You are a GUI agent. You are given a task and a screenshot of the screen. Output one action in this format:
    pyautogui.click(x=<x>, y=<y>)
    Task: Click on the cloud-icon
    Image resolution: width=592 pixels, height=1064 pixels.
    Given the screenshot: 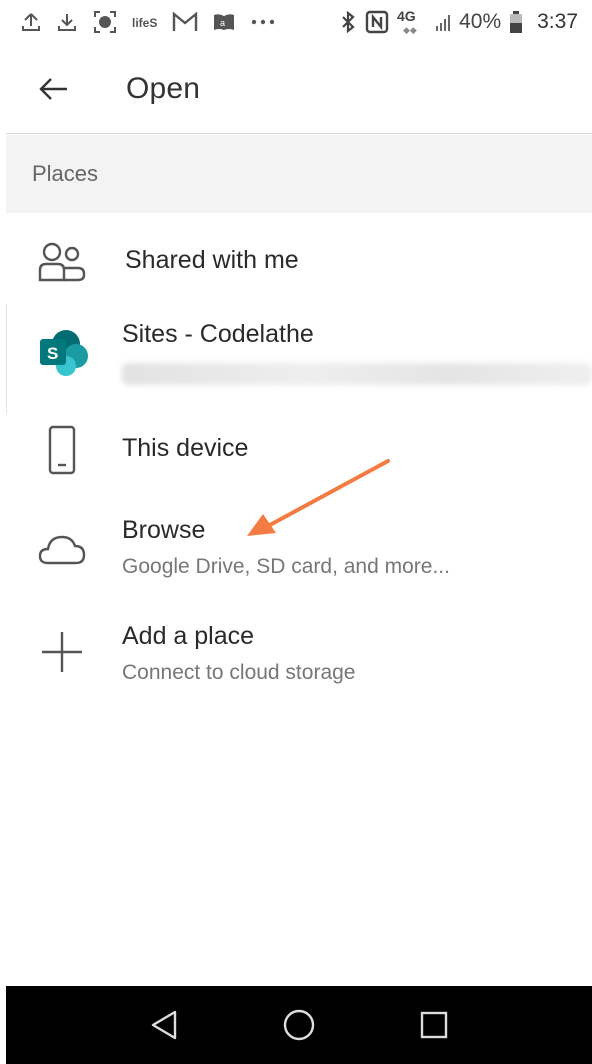 What is the action you would take?
    pyautogui.click(x=62, y=550)
    